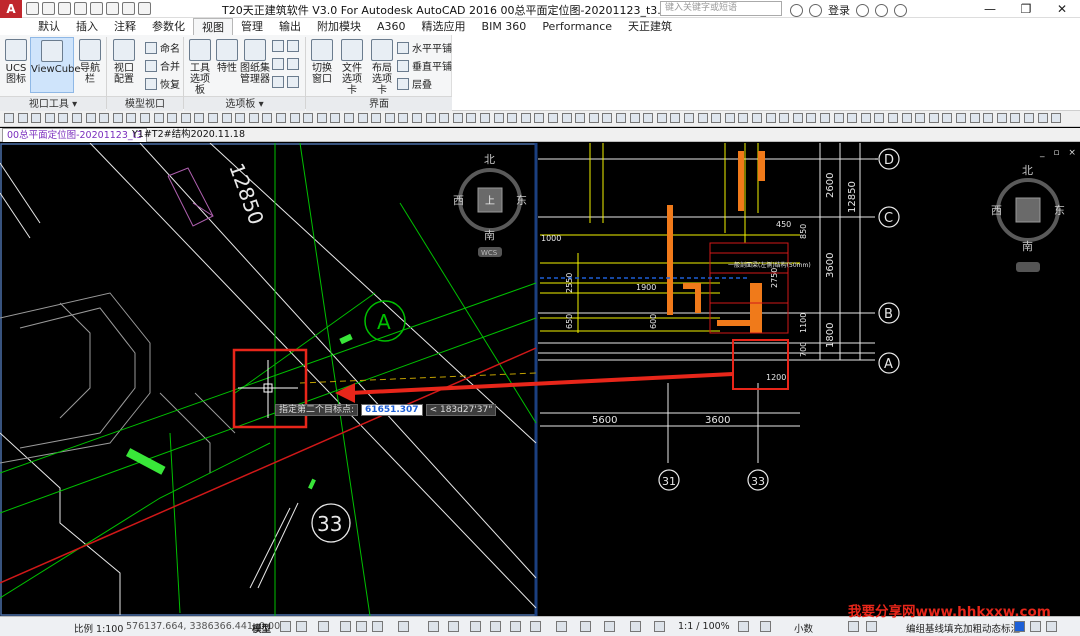 The image size is (1080, 636). Describe the element at coordinates (424, 65) in the screenshot. I see `tile-vertical-button: 垂直平铺` at that location.